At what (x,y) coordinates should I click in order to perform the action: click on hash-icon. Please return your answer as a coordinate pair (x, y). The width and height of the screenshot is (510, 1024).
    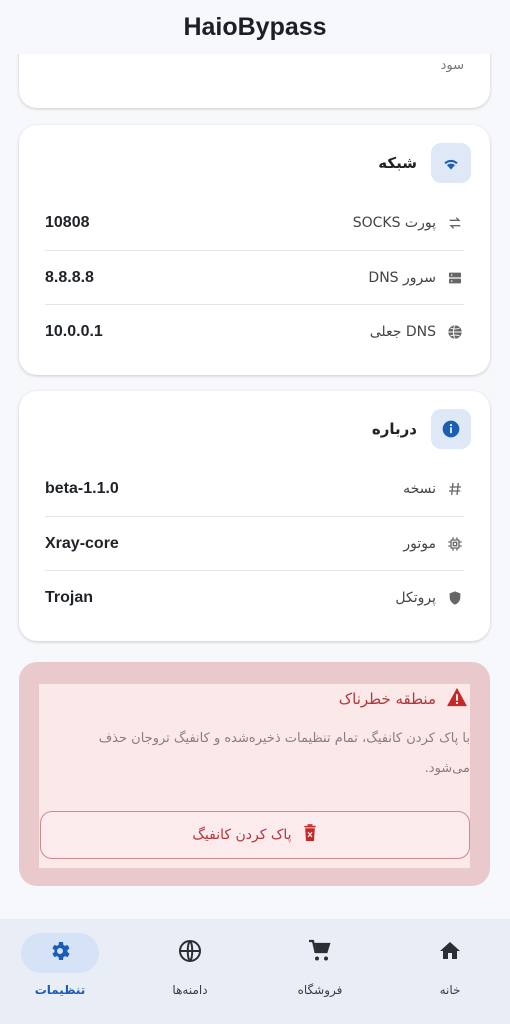
    Looking at the image, I should click on (455, 489).